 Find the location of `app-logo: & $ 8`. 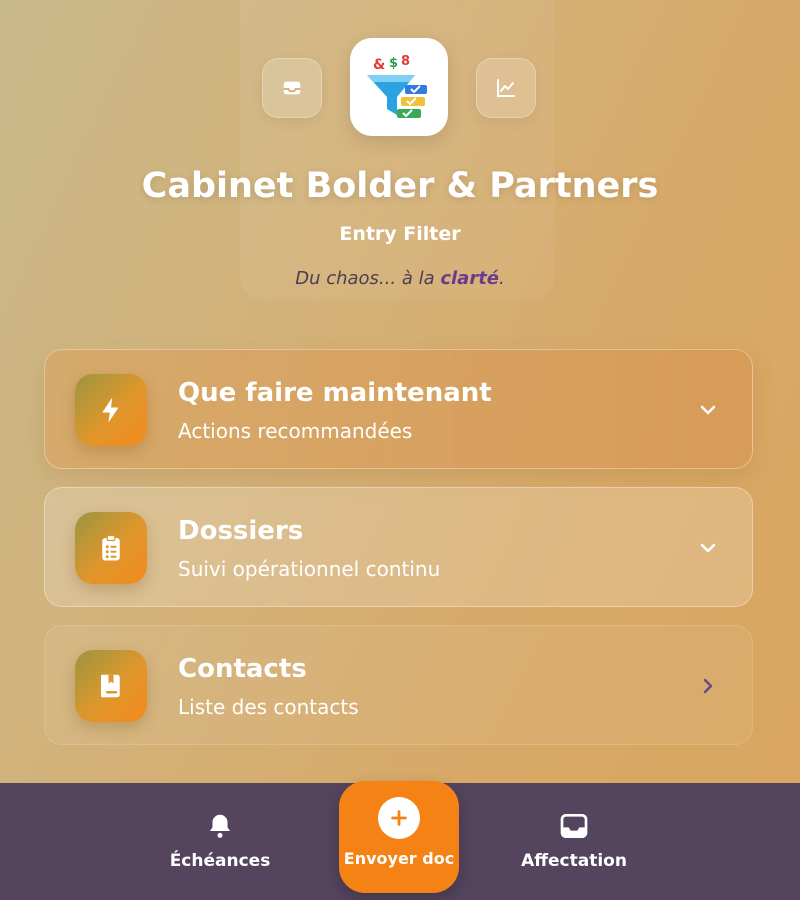

app-logo: & $ 8 is located at coordinates (399, 87).